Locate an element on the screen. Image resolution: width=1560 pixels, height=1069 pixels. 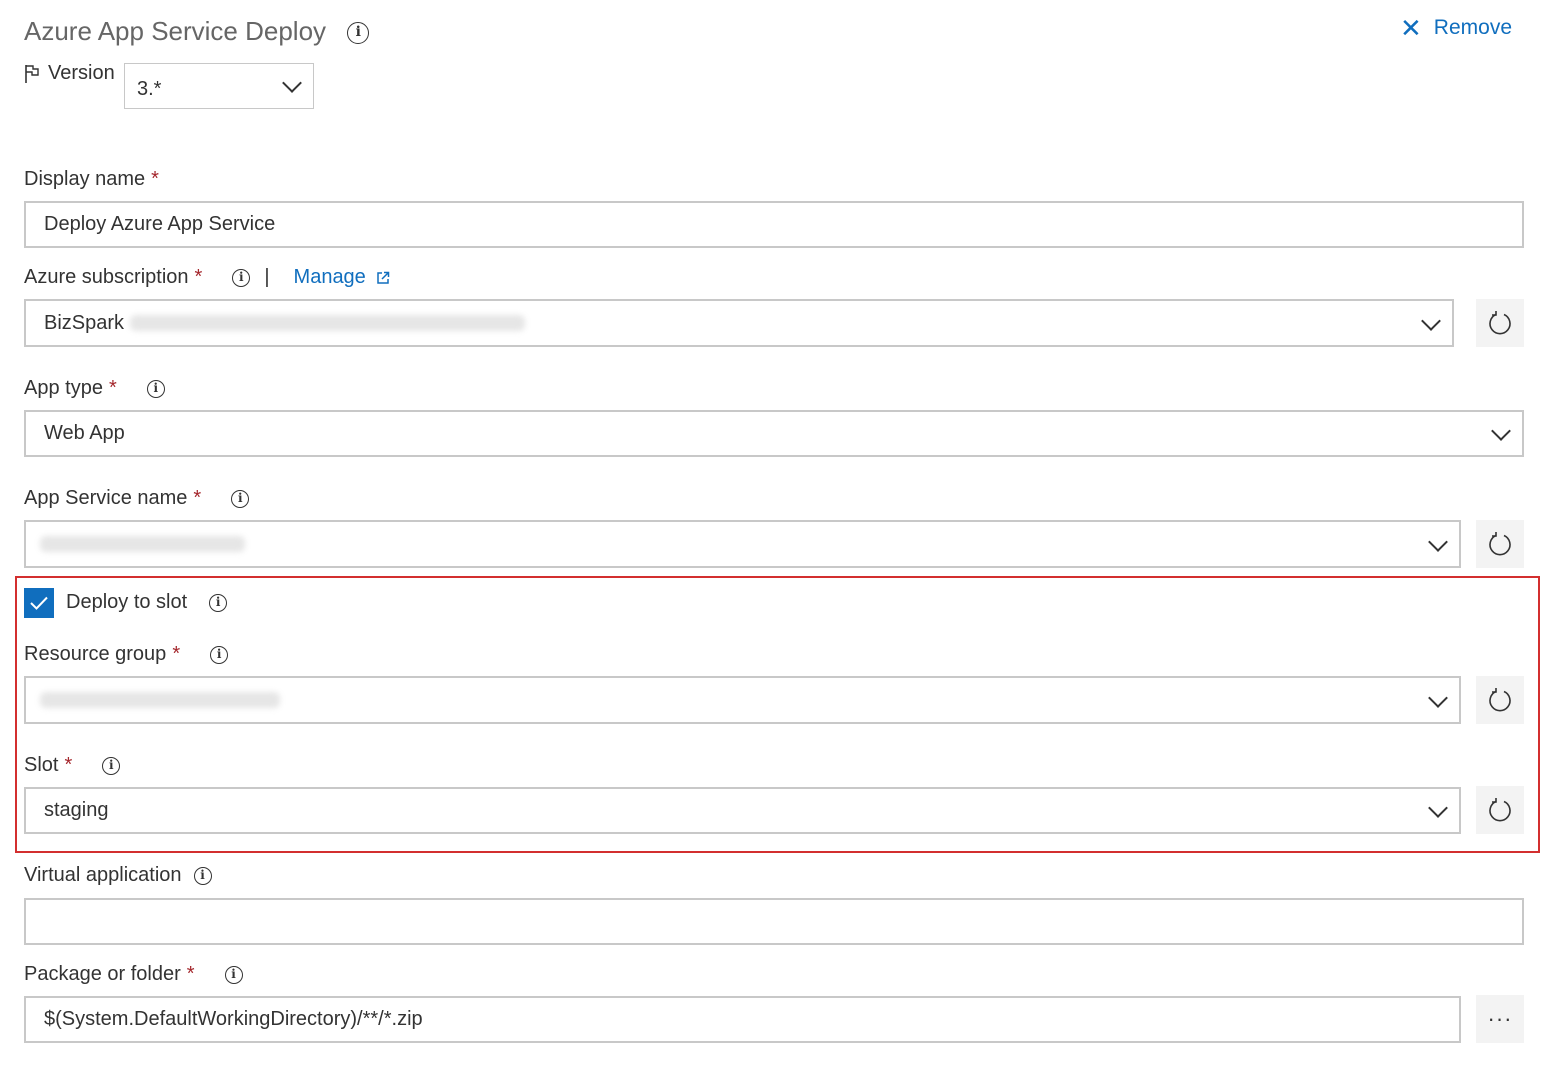
refresh-subscription-button is located at coordinates (1500, 323).